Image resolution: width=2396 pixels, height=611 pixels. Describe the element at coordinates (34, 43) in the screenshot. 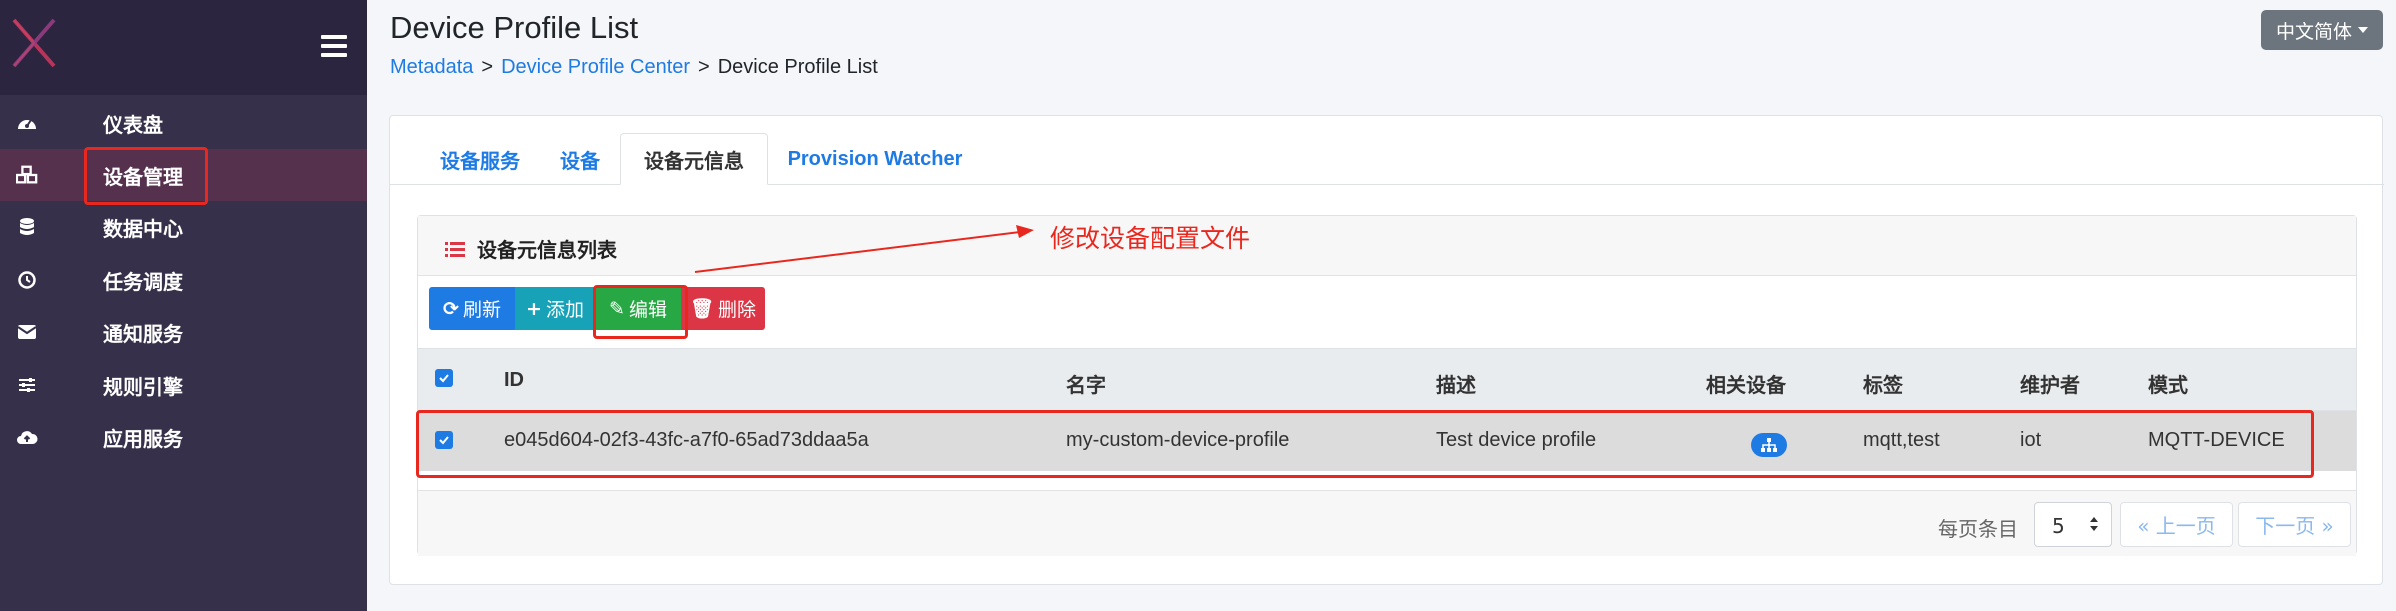

I see `logo` at that location.